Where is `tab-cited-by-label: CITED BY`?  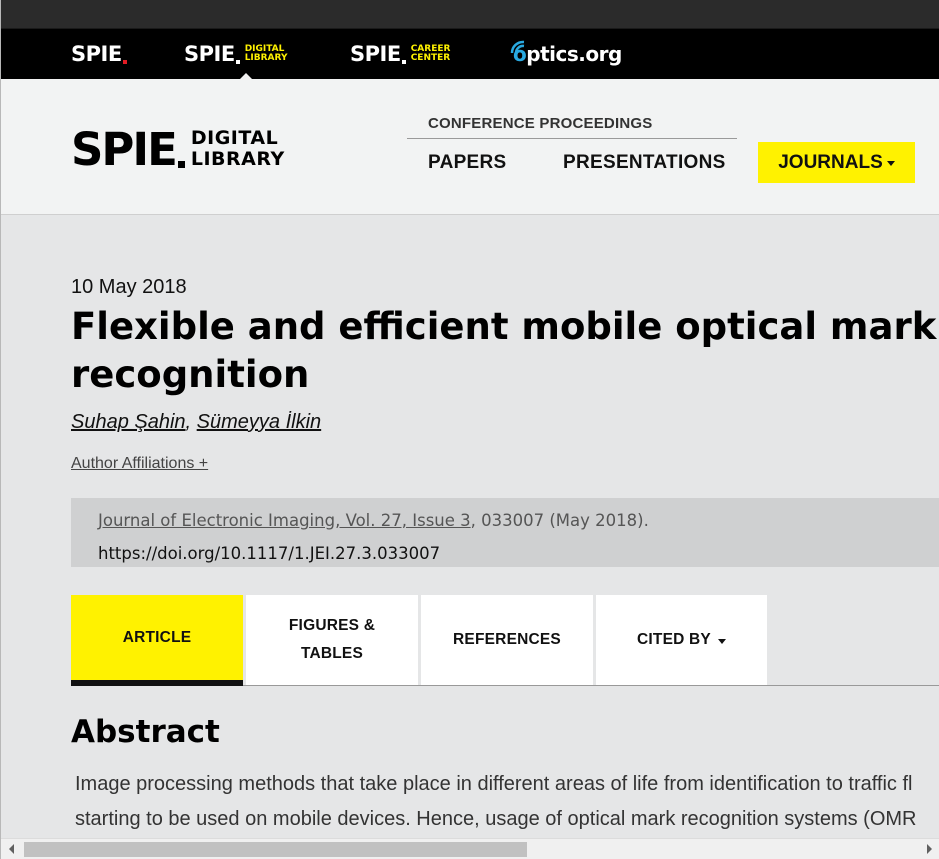
tab-cited-by-label: CITED BY is located at coordinates (674, 639).